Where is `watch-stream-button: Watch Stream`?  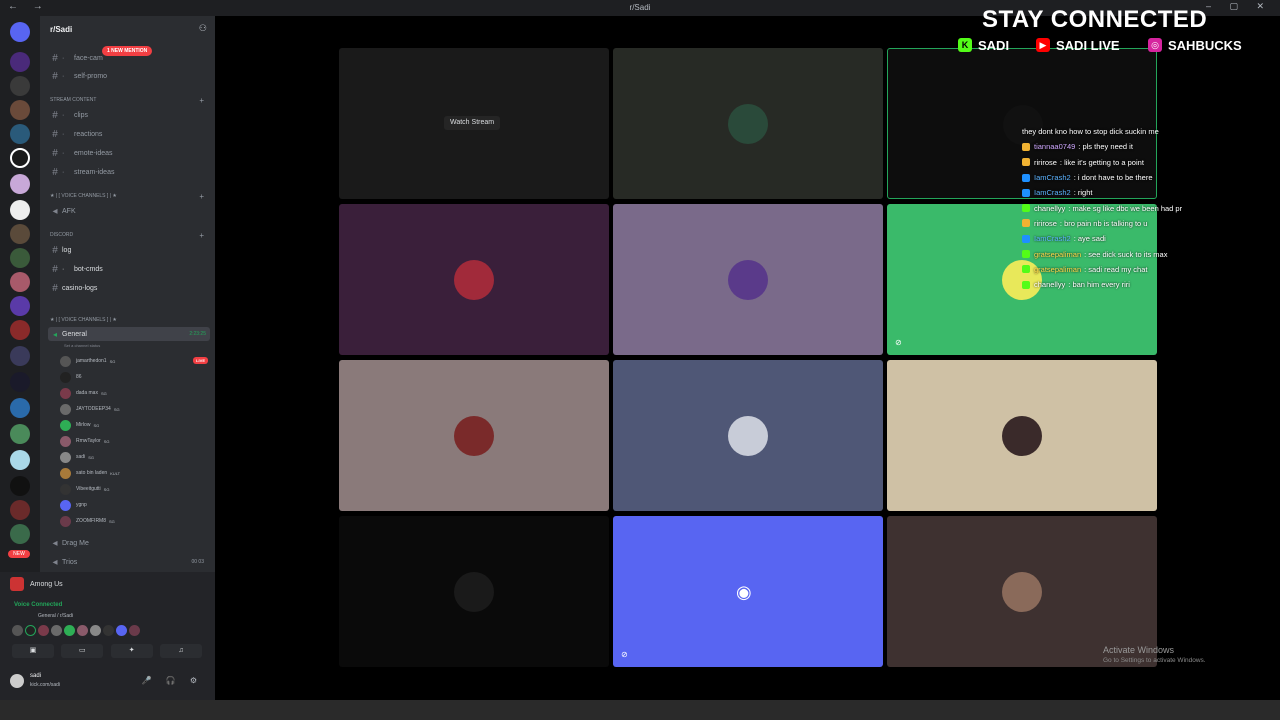 watch-stream-button: Watch Stream is located at coordinates (472, 123).